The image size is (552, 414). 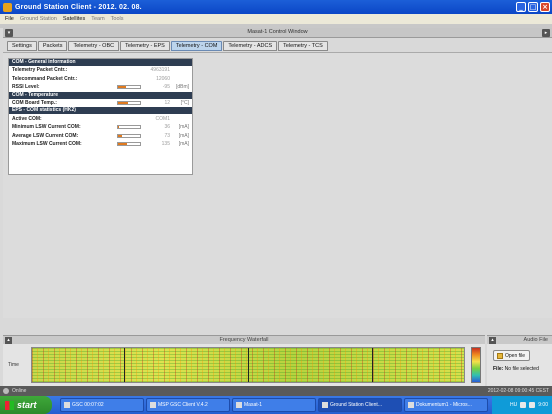 I want to click on waterfall-panel: Time, so click(x=244, y=365).